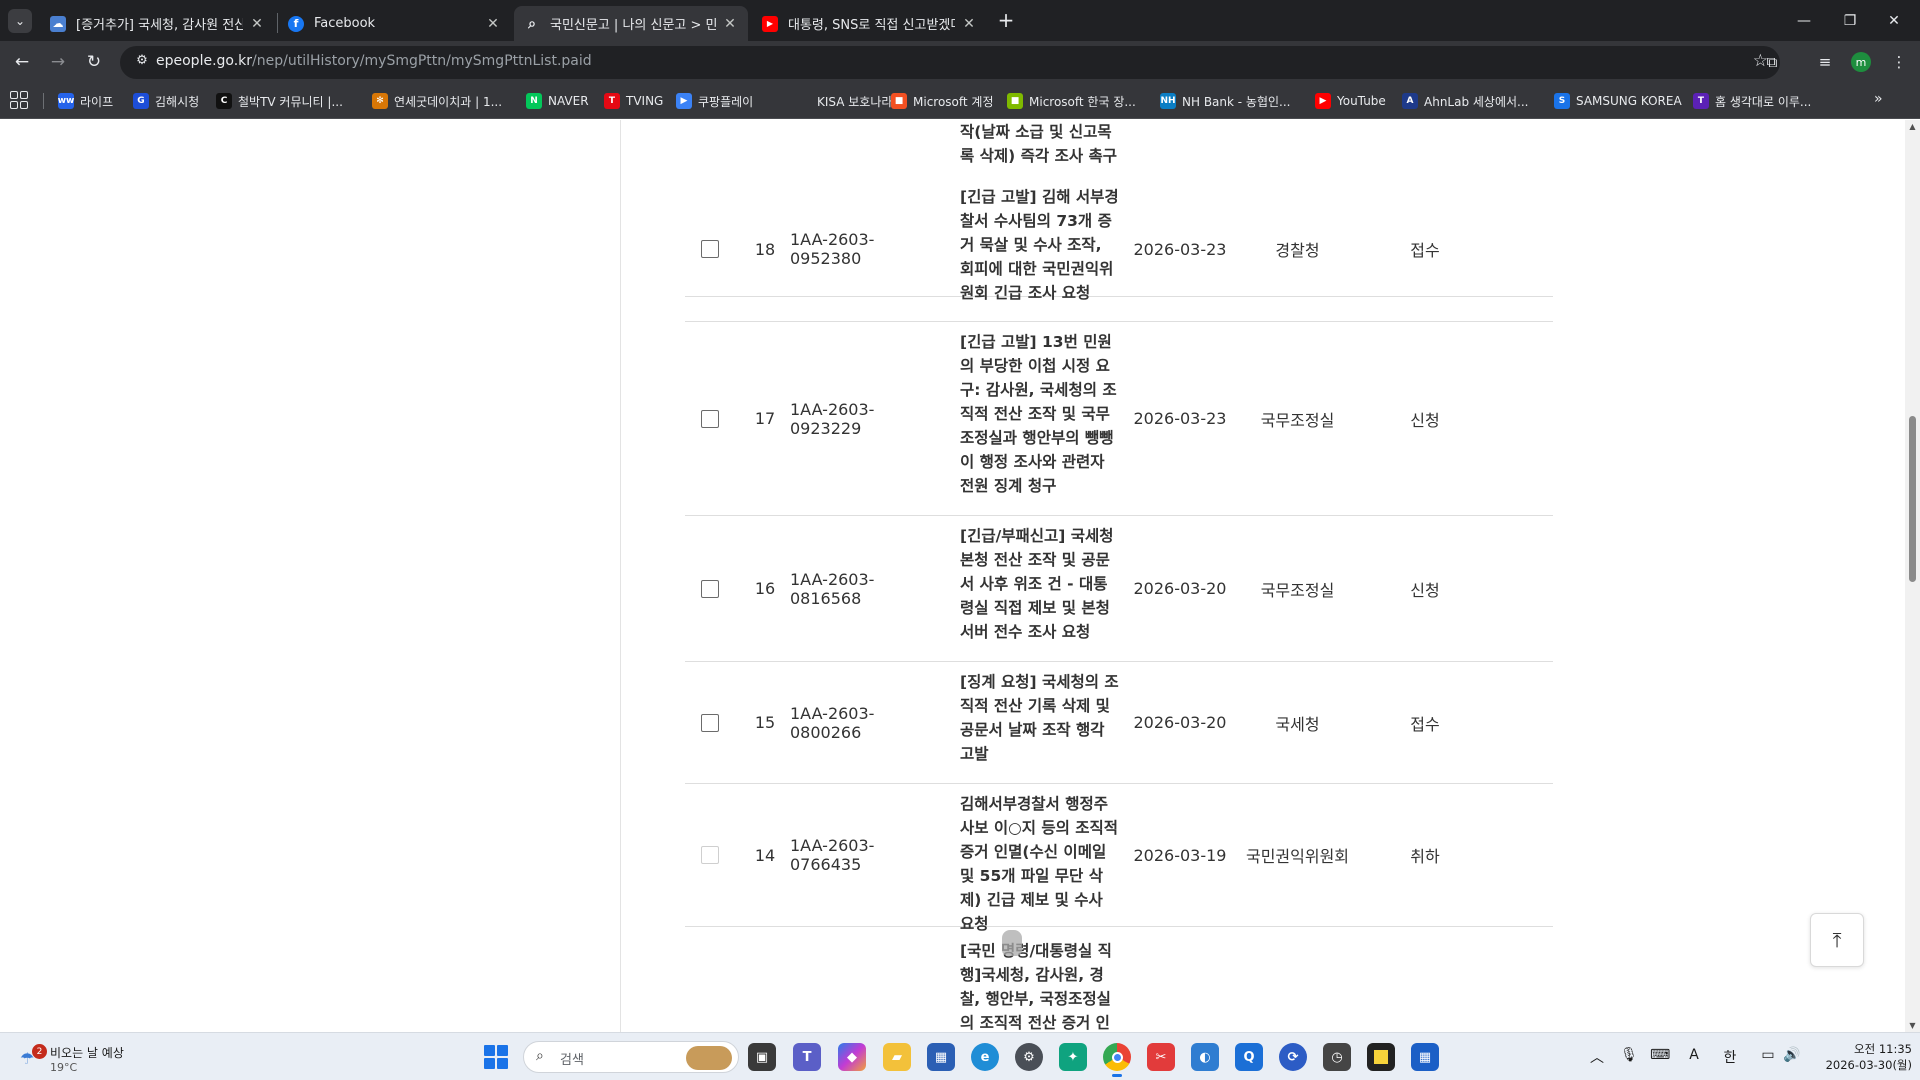  I want to click on task-view-icon: ▣, so click(762, 1057).